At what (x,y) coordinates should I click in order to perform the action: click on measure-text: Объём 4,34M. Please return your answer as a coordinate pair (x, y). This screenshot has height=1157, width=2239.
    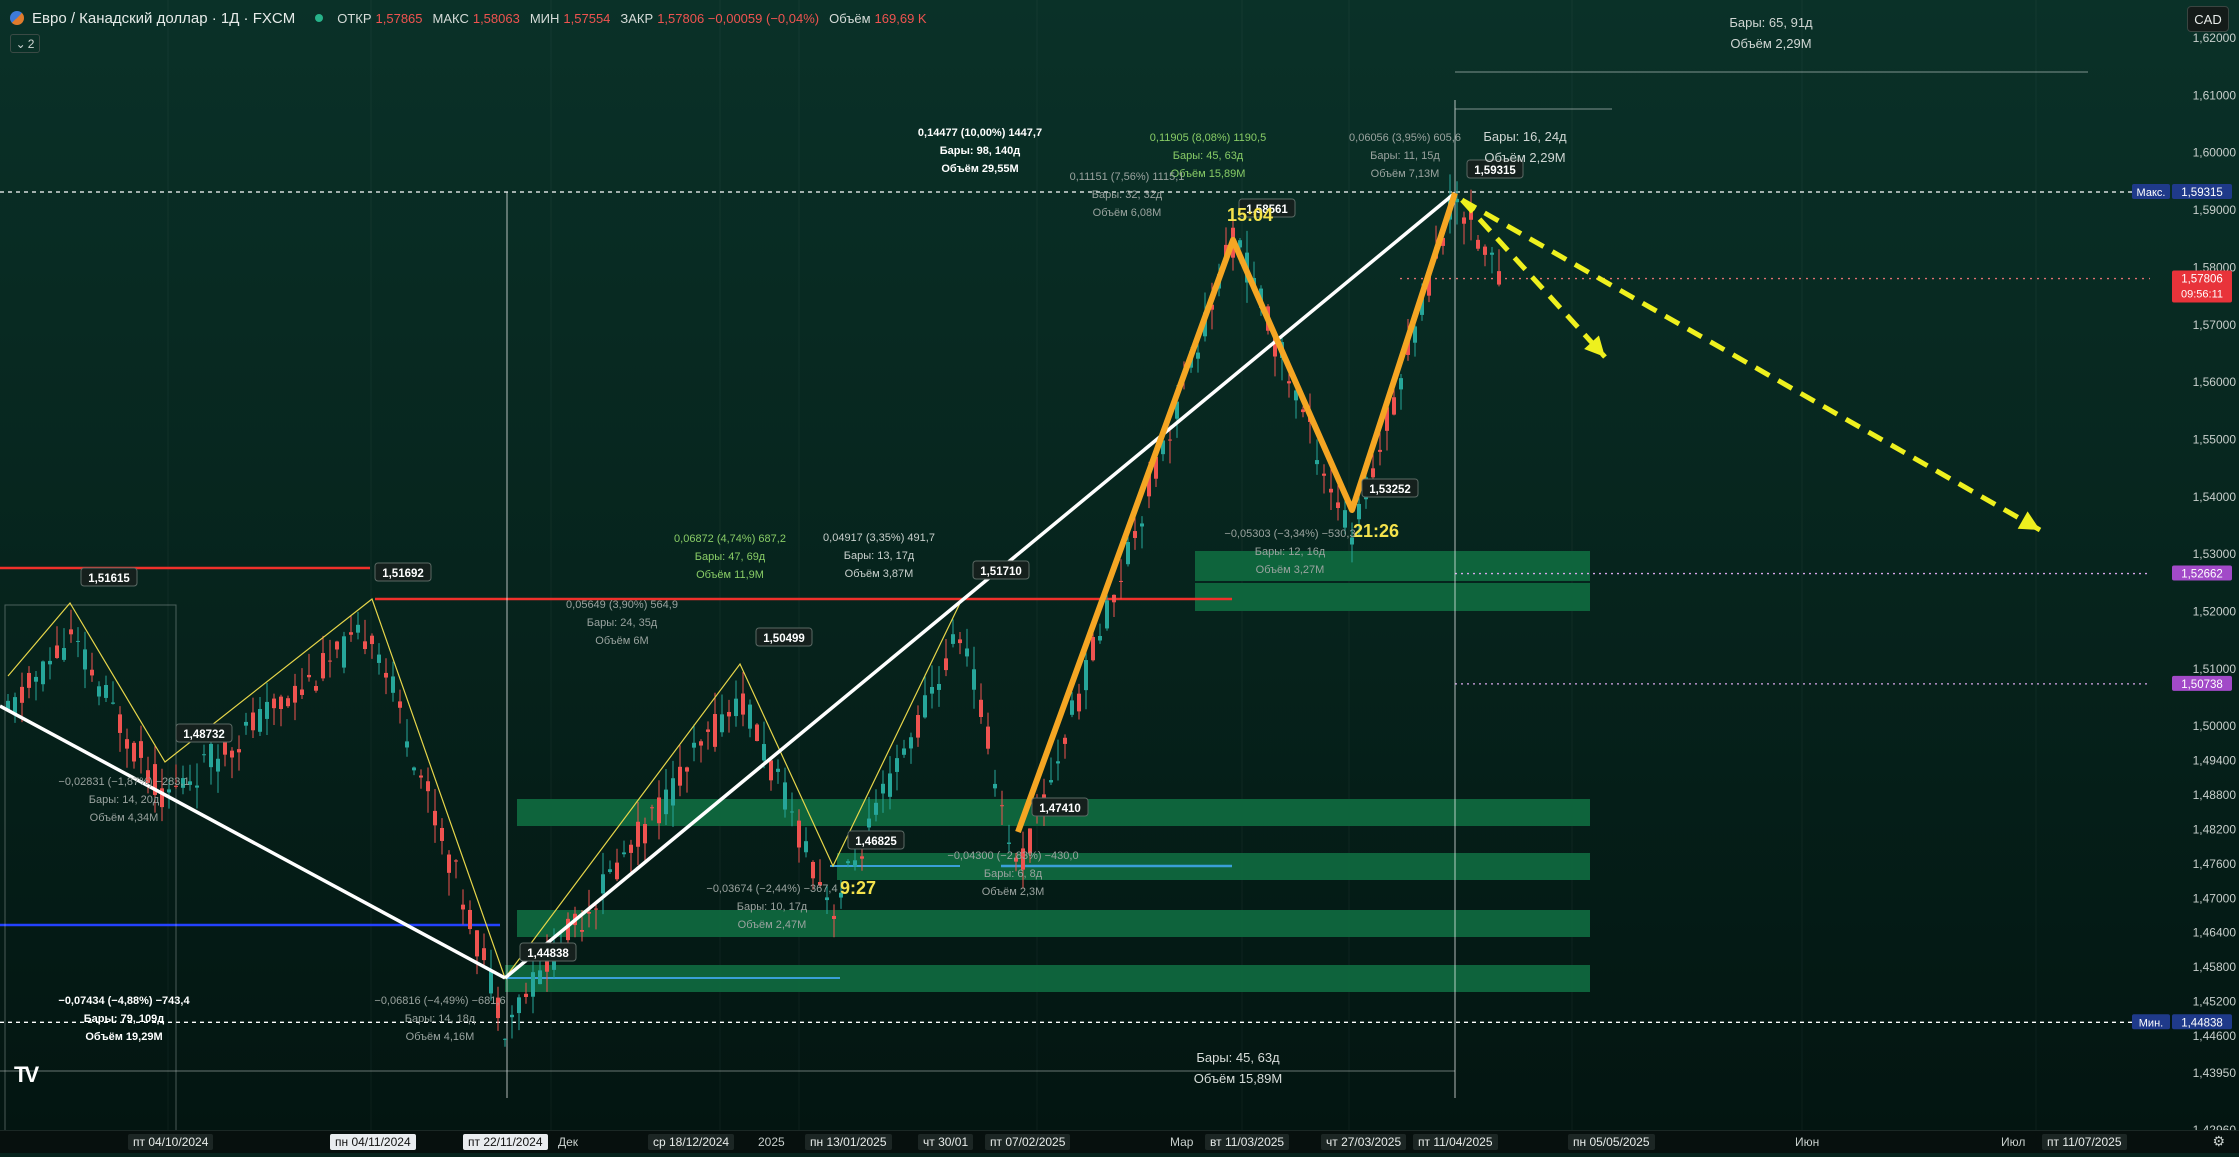
    Looking at the image, I should click on (124, 818).